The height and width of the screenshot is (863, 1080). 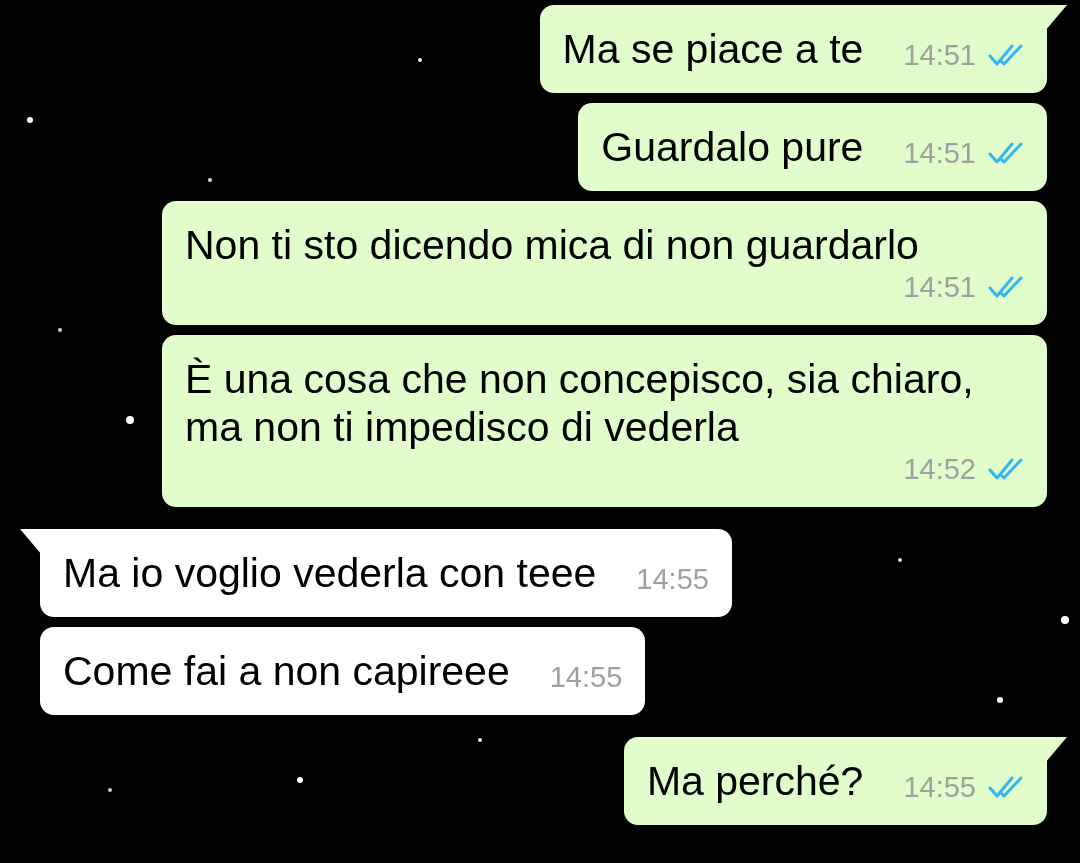 What do you see at coordinates (755, 781) in the screenshot?
I see `message-text: Ma perché?` at bounding box center [755, 781].